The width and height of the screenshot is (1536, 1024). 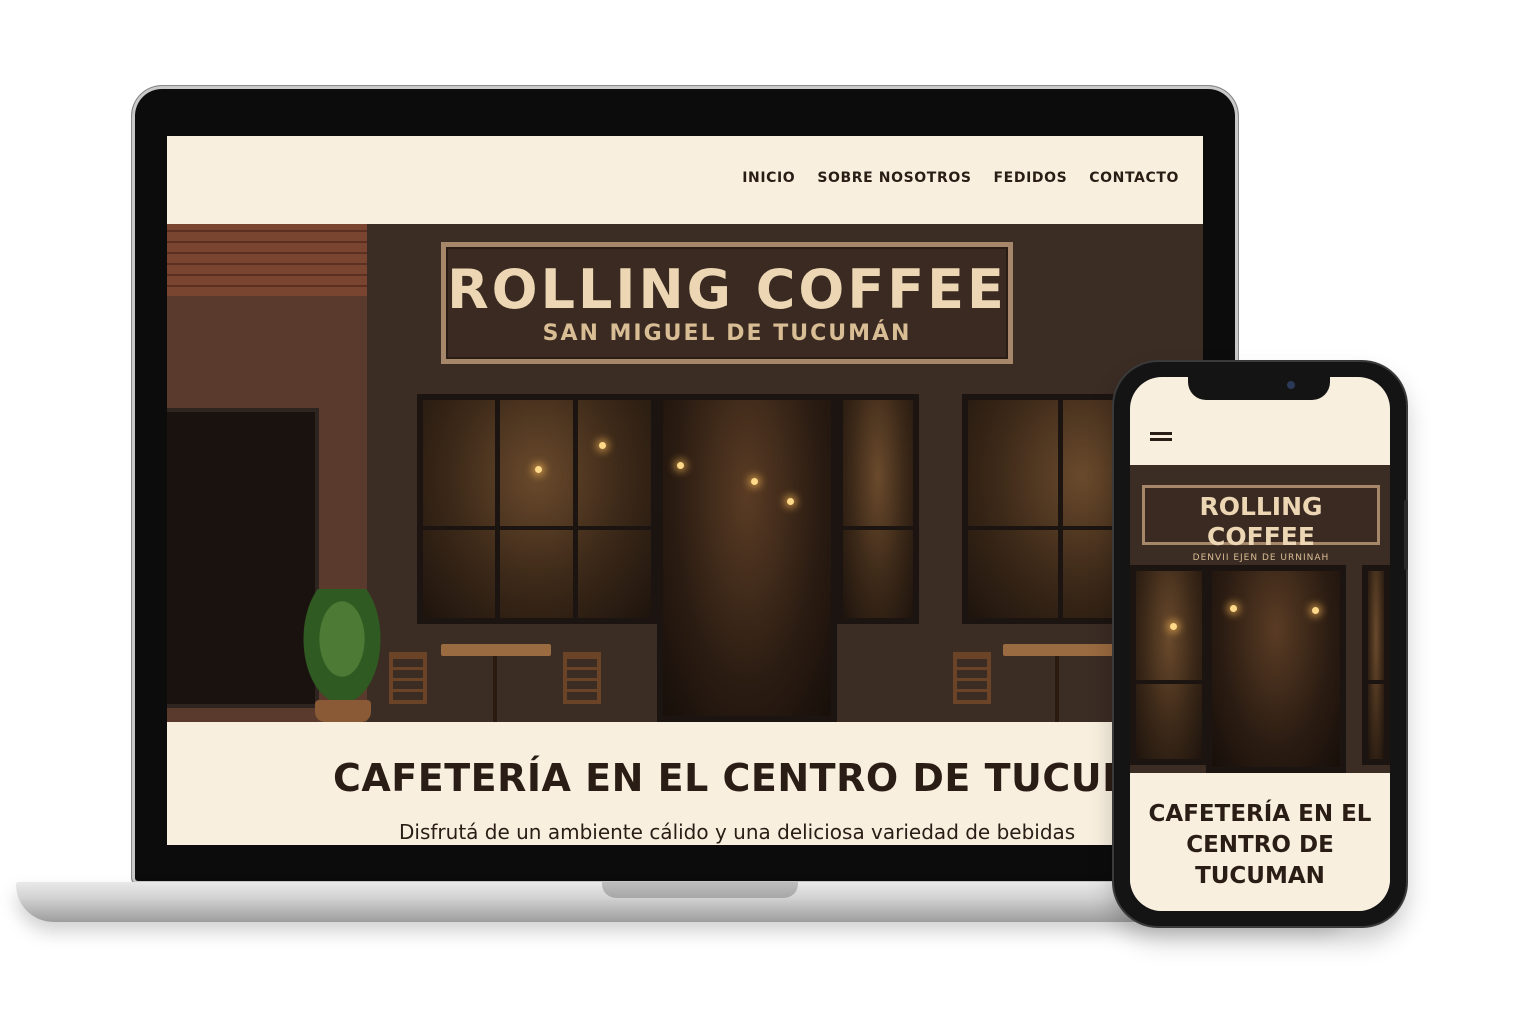 I want to click on mobile-hero-image: ROLLING COFFEE DENVII EJEN DE URNINAH, so click(x=1260, y=619).